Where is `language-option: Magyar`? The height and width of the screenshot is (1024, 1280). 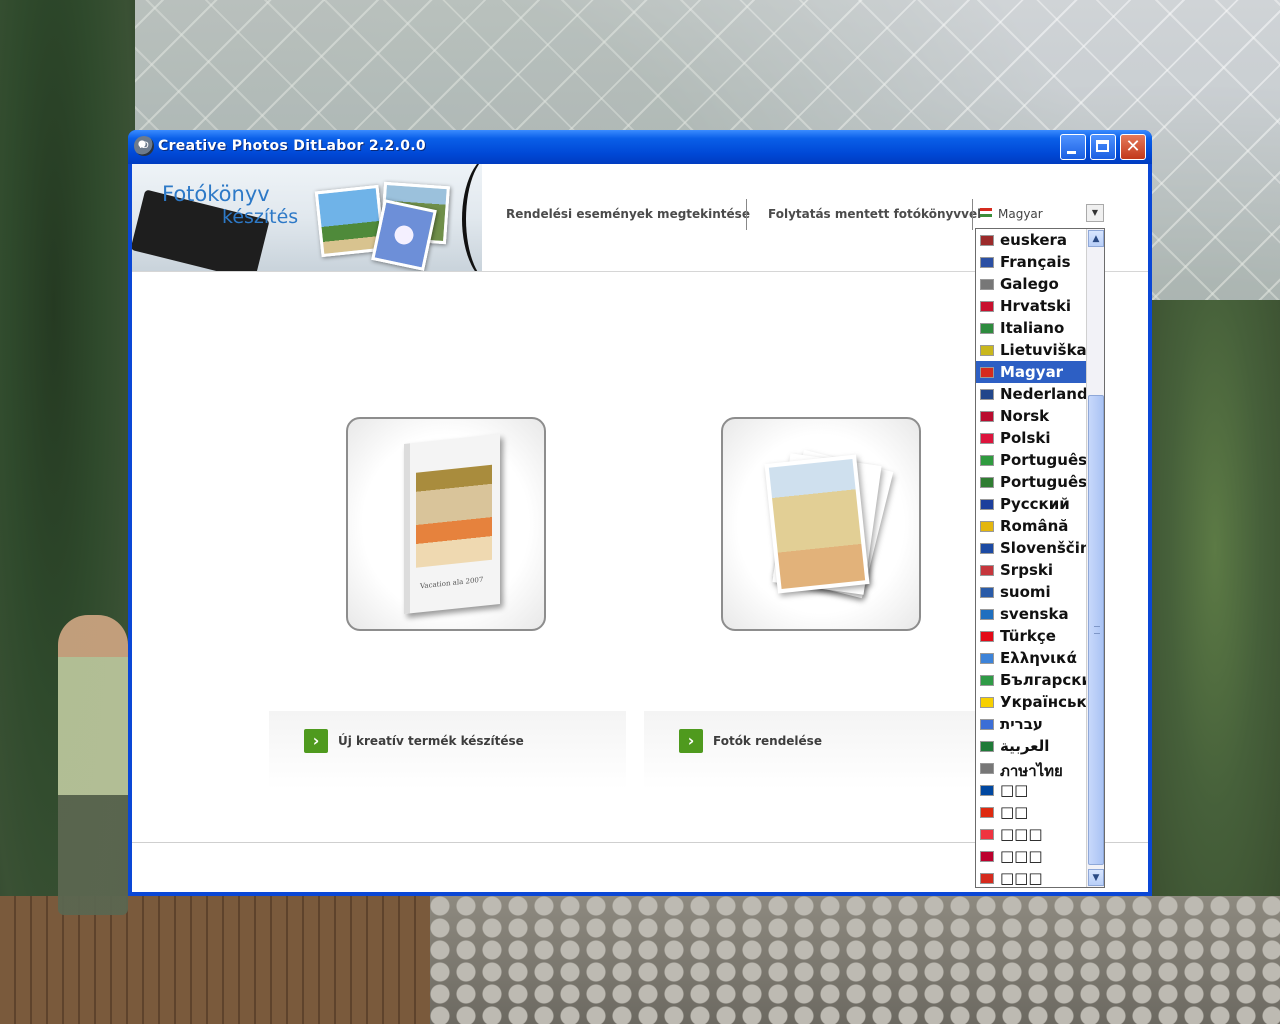 language-option: Magyar is located at coordinates (1031, 372).